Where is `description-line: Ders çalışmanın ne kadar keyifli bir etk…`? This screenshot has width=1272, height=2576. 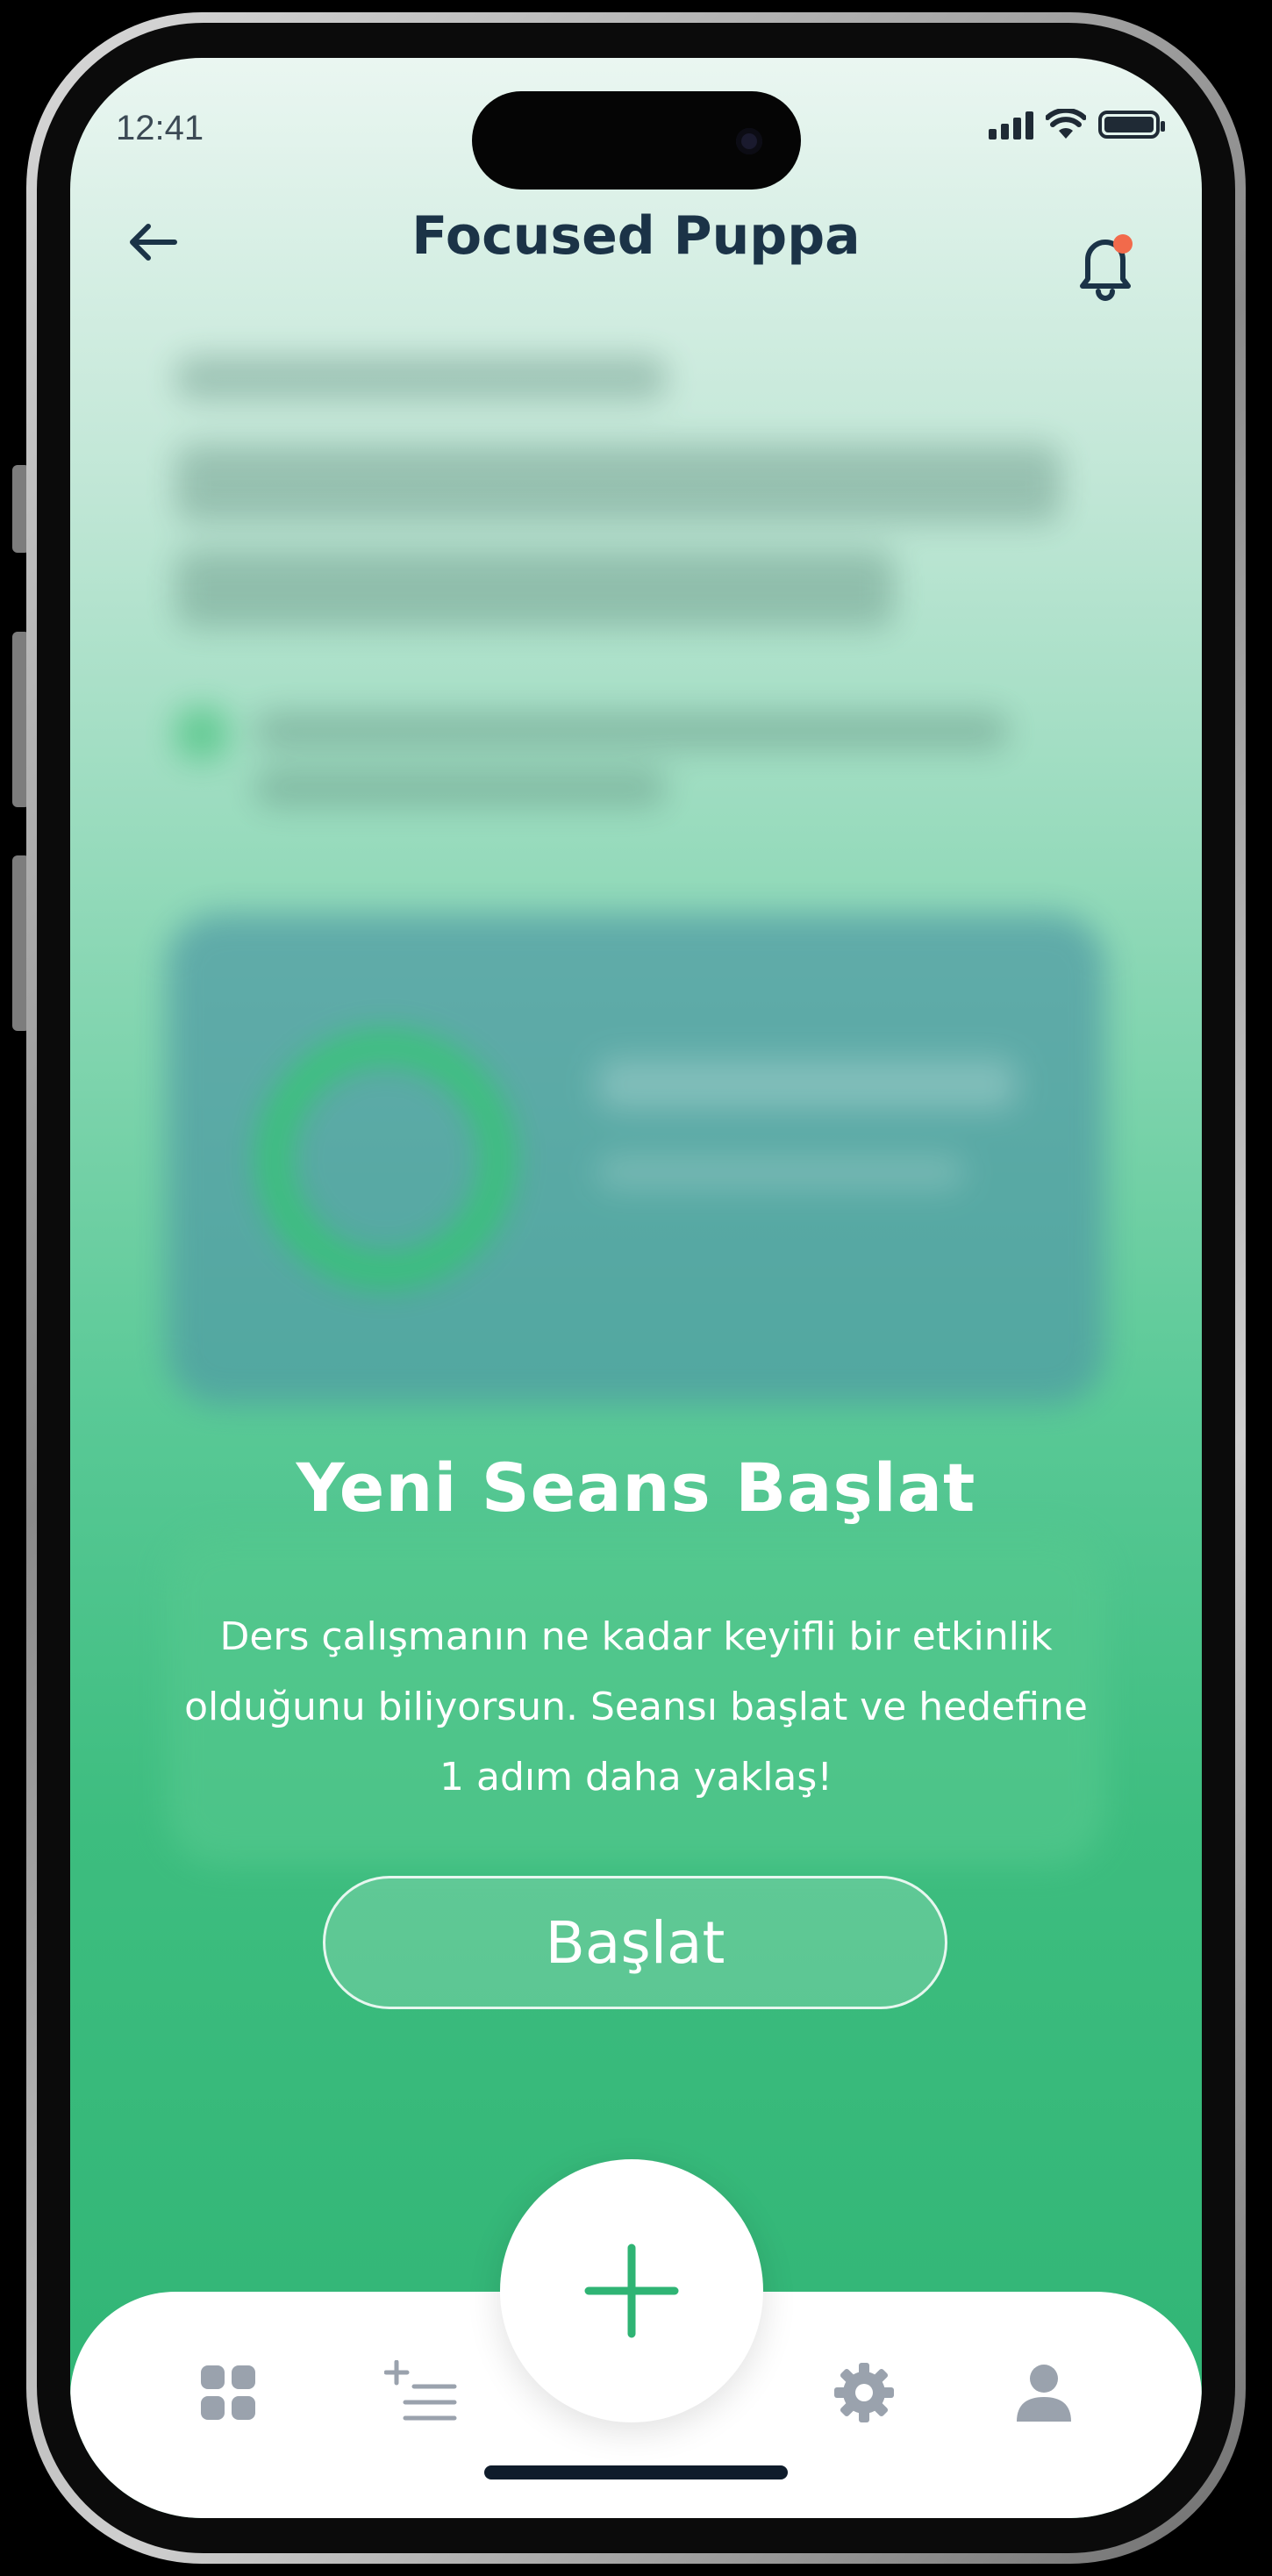 description-line: Ders çalışmanın ne kadar keyifli bir etk… is located at coordinates (636, 1636).